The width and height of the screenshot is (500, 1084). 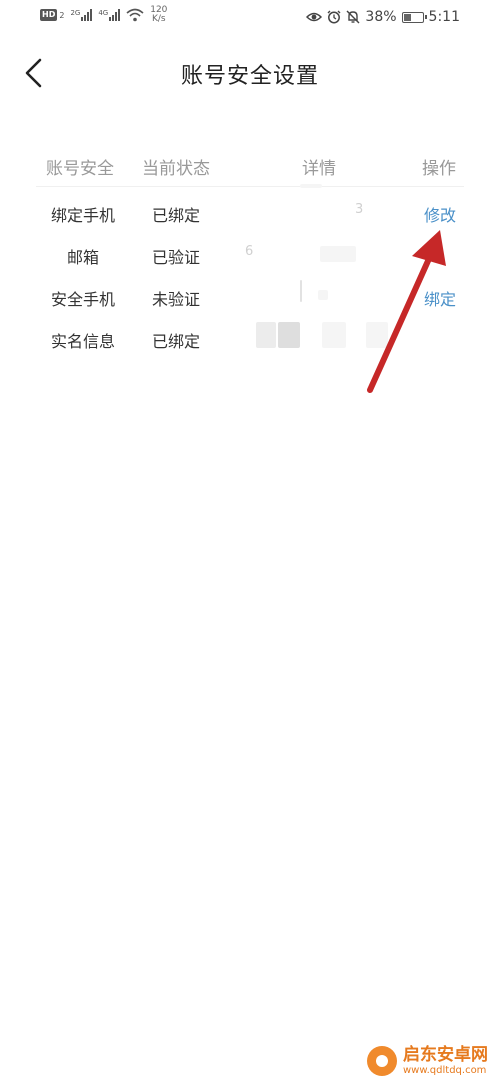 I want to click on row-item: 绑定手机, so click(x=82, y=215).